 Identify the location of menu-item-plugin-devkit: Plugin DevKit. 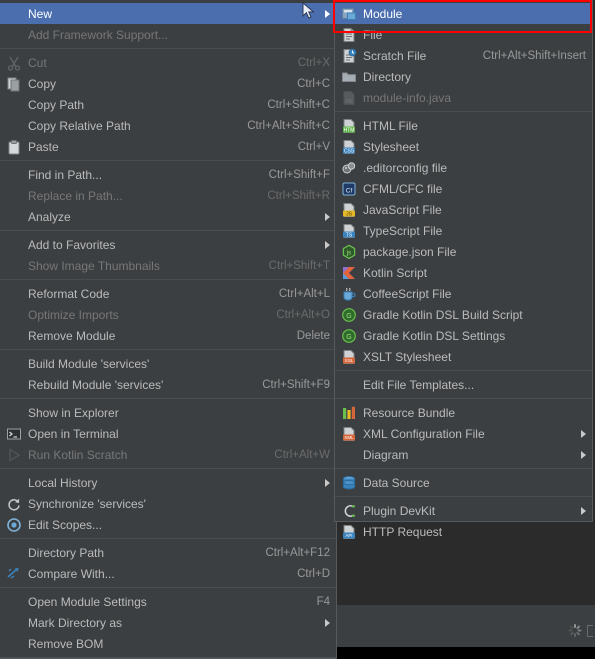
(463, 510).